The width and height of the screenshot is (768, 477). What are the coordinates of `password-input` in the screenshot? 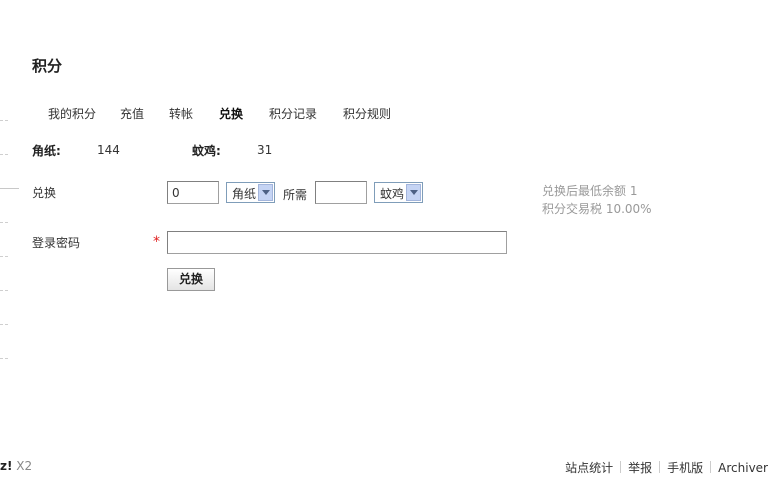 It's located at (337, 242).